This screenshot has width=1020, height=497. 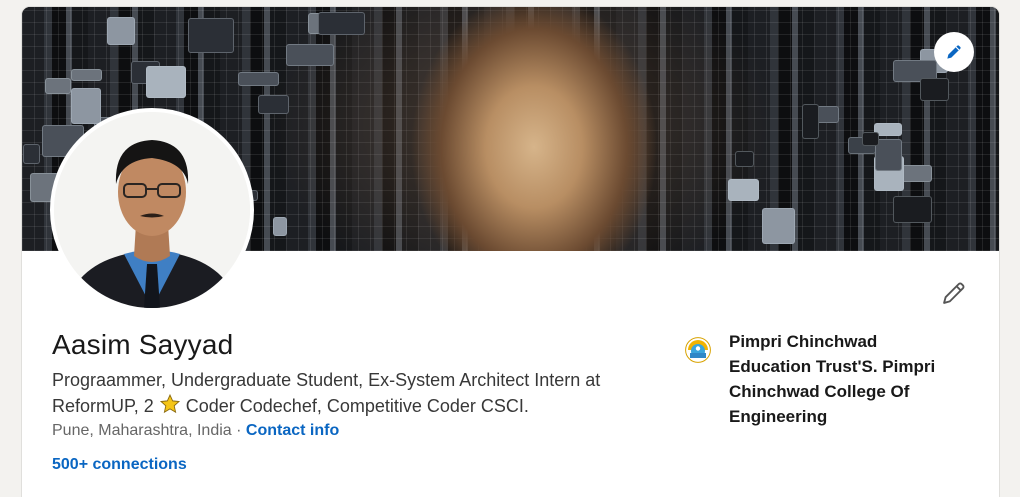 I want to click on contact-info-link: Contact info, so click(x=292, y=430).